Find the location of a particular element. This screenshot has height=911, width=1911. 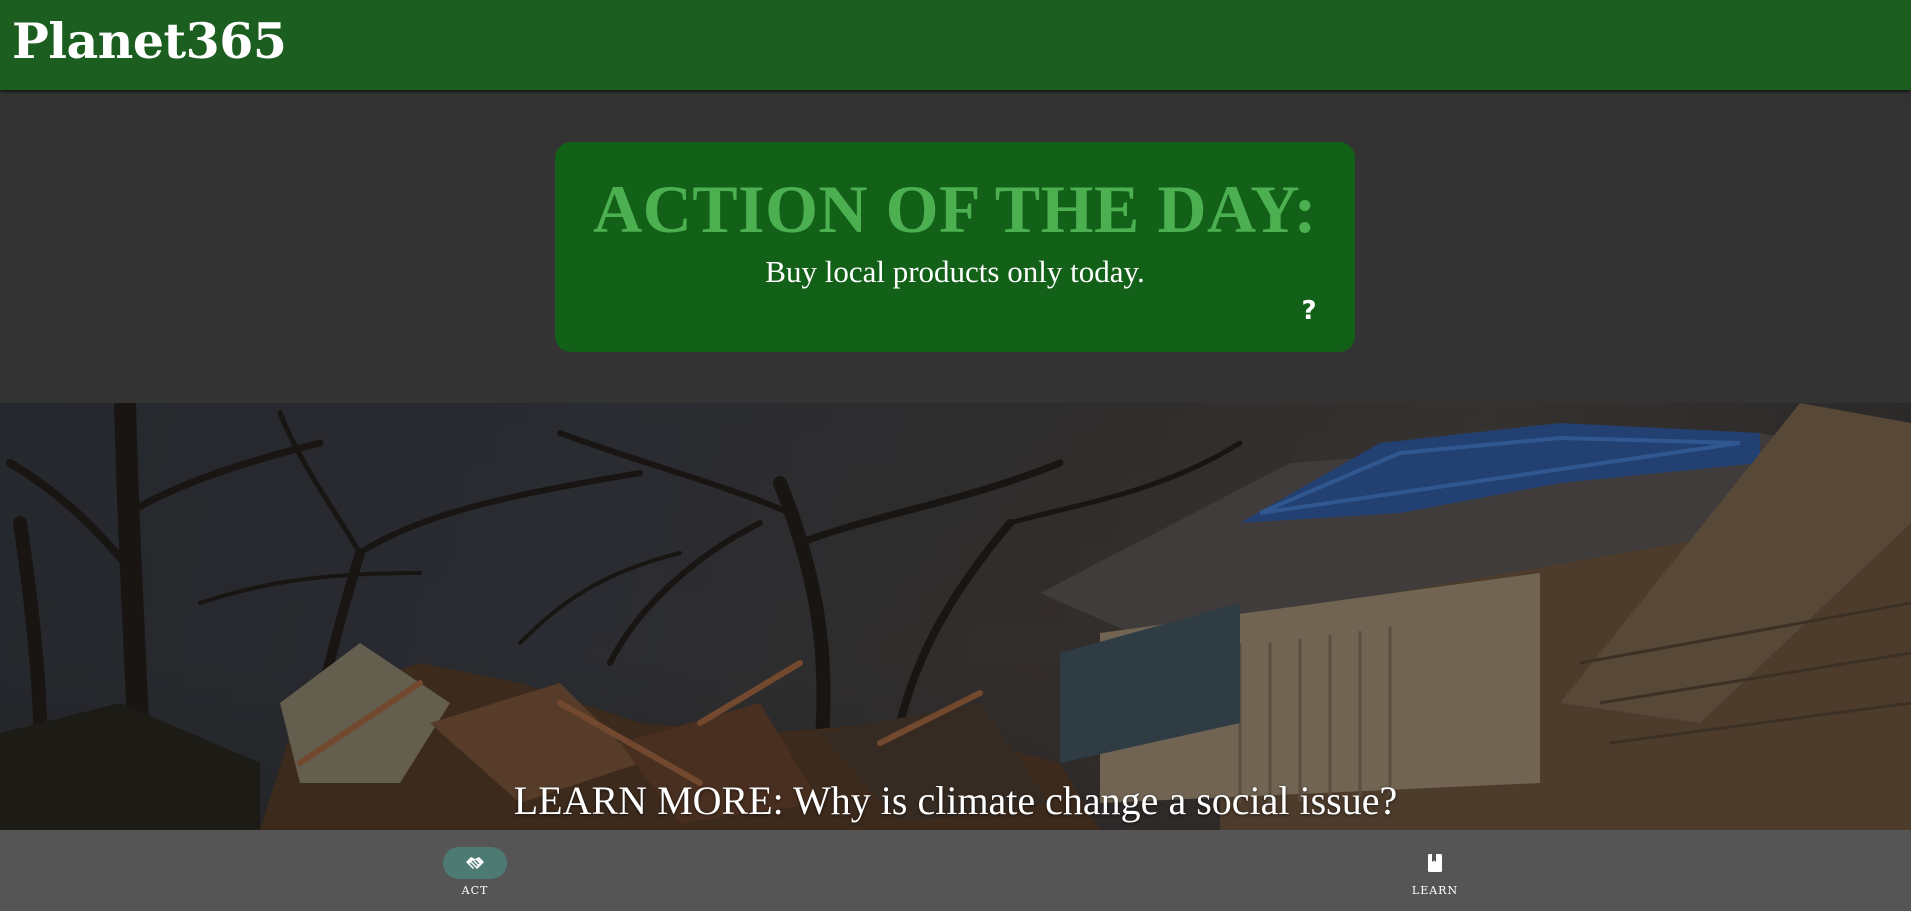

book-icon is located at coordinates (1435, 863).